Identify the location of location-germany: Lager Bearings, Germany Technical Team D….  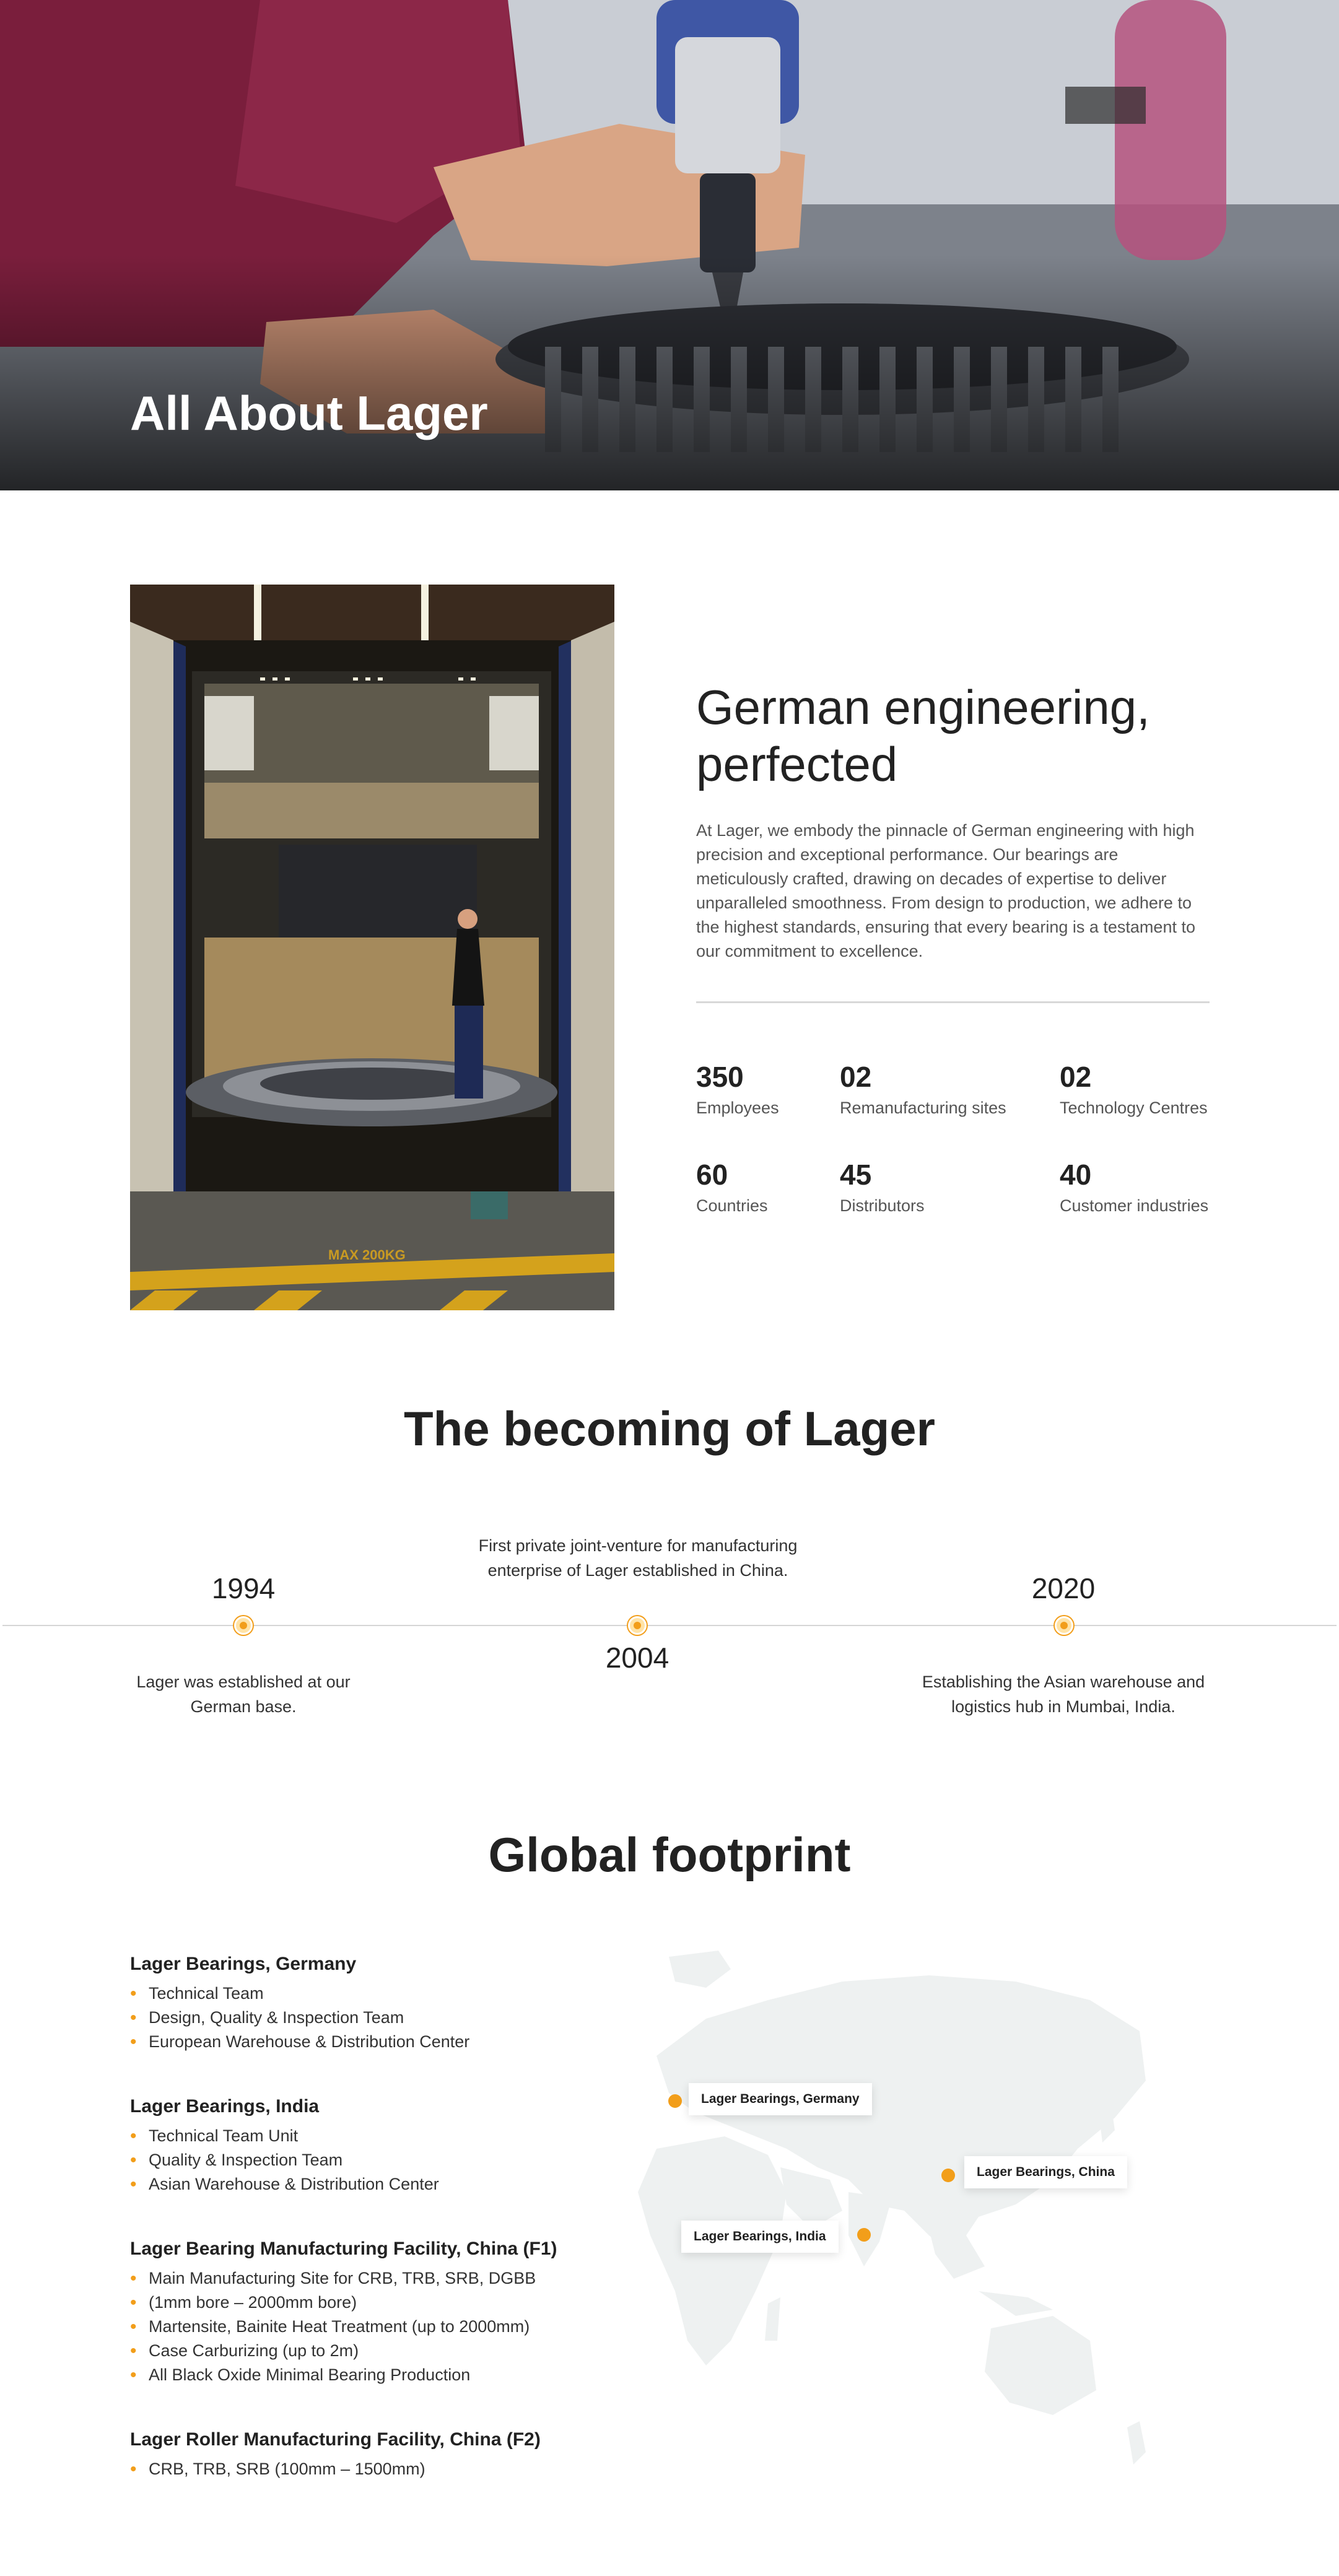
(366, 2003).